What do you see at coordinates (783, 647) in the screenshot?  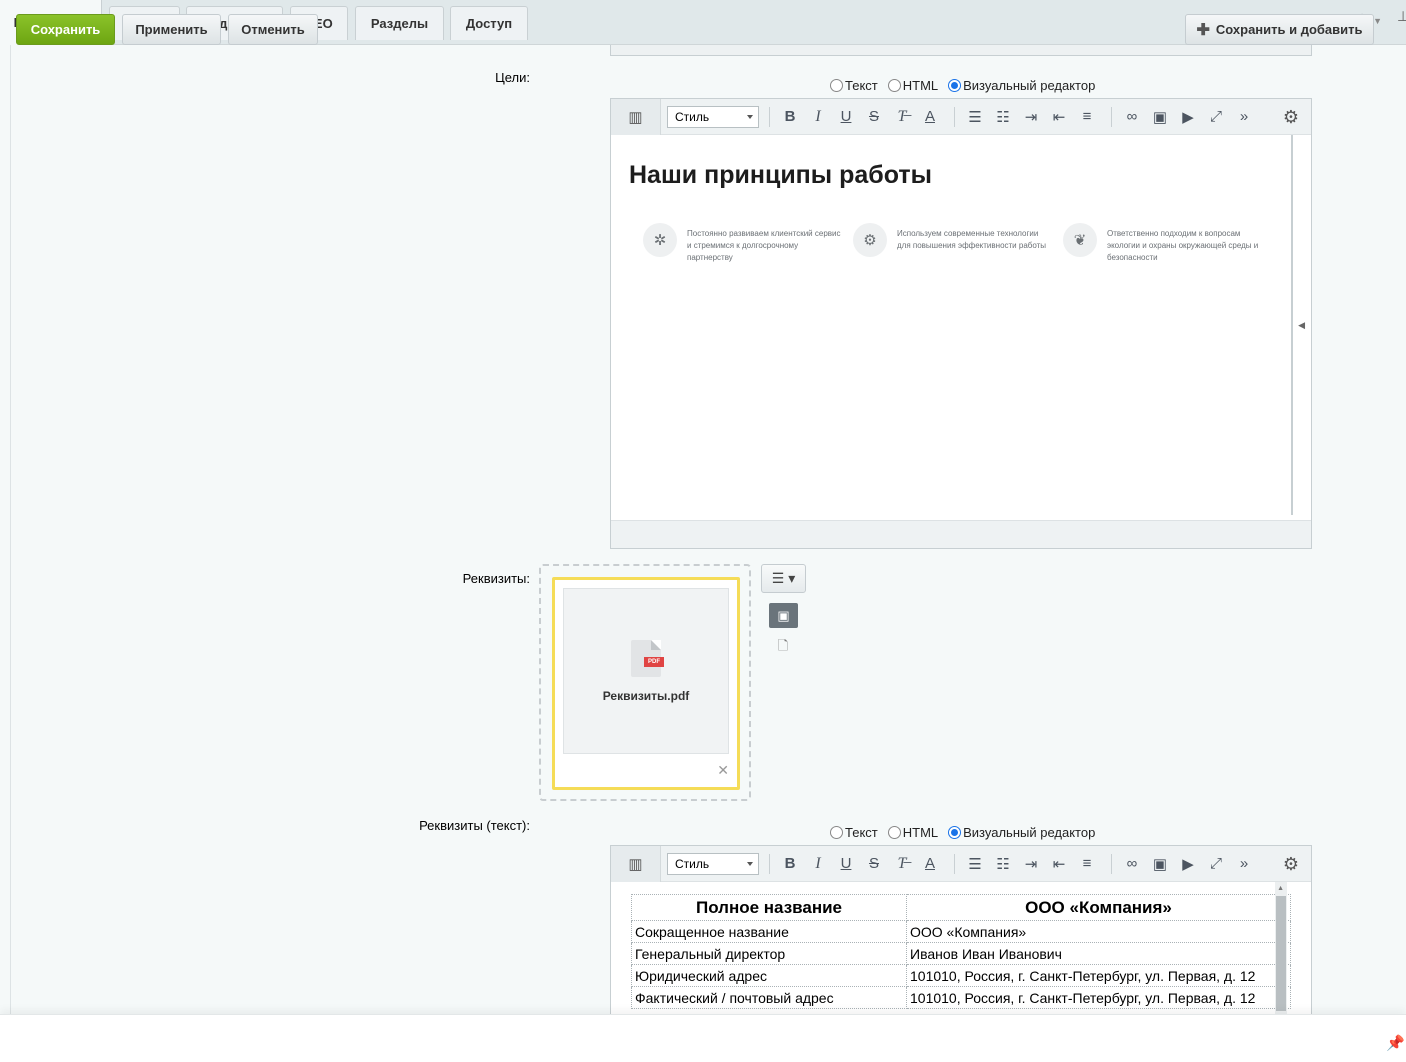 I see `document-view-icon: 🗋` at bounding box center [783, 647].